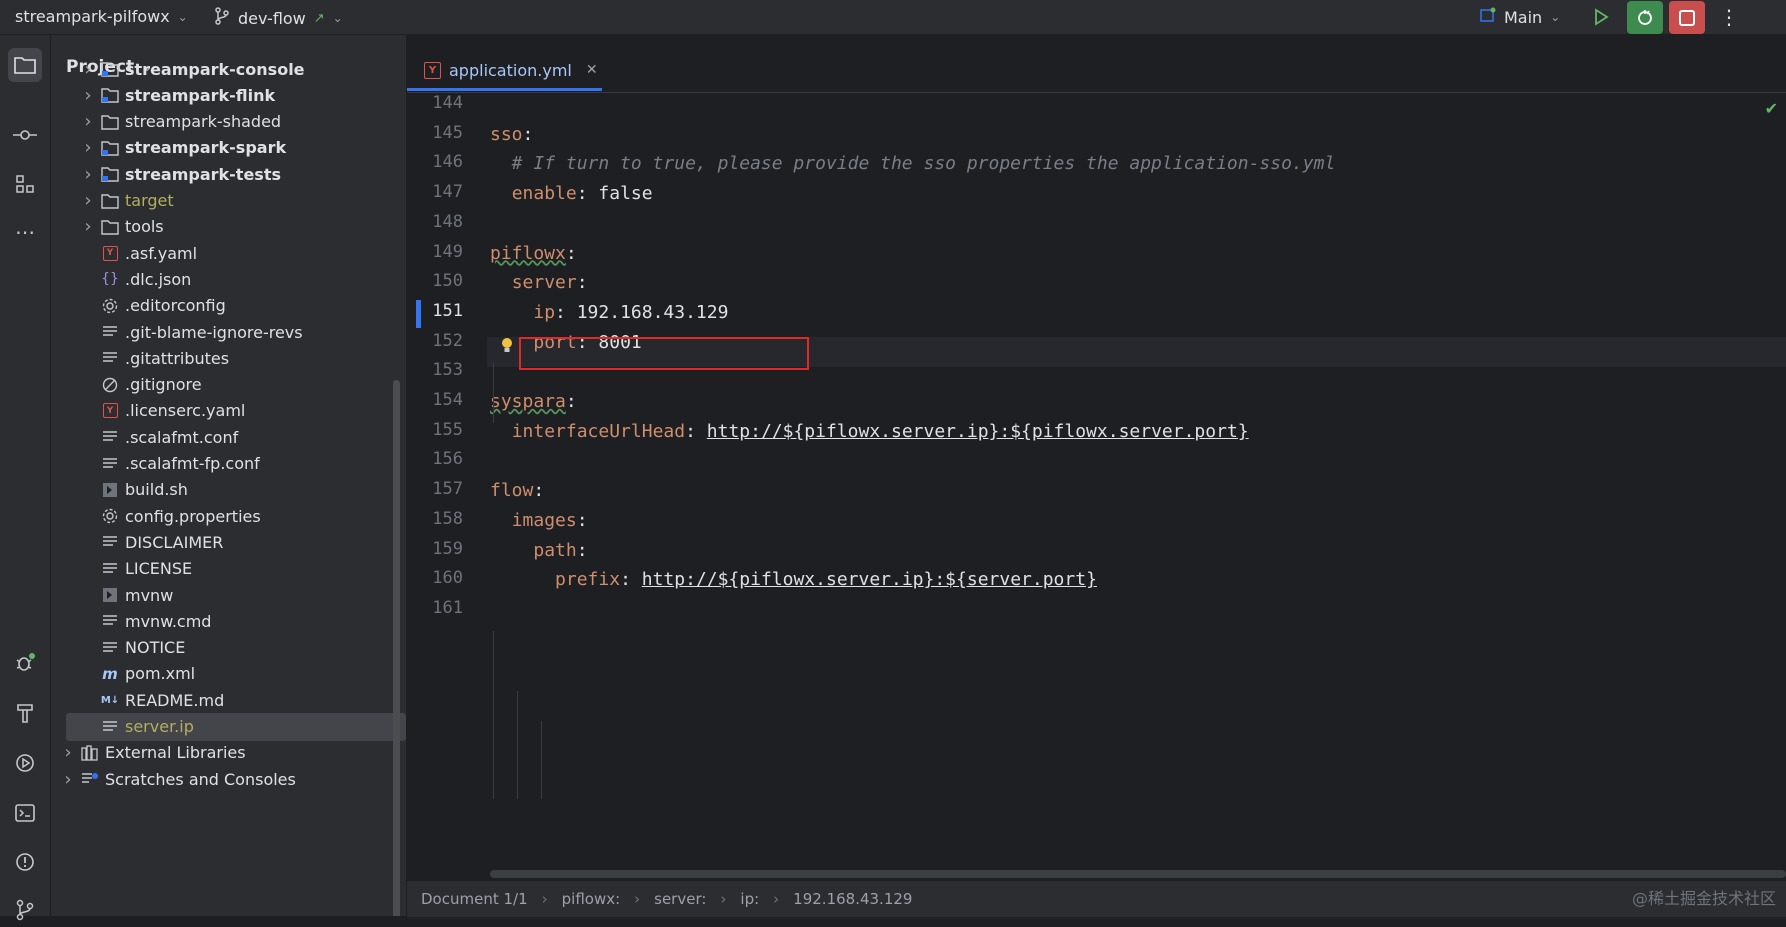 The width and height of the screenshot is (1786, 927). What do you see at coordinates (664, 353) in the screenshot?
I see `annotation-highlight-box` at bounding box center [664, 353].